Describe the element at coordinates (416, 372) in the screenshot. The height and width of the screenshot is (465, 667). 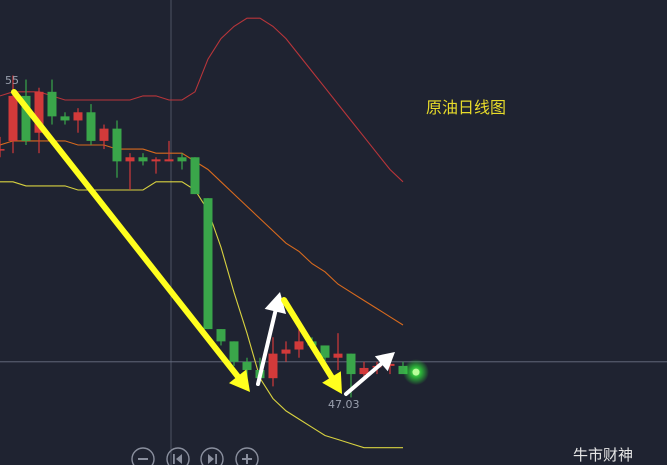
I see `last-price-dot` at that location.